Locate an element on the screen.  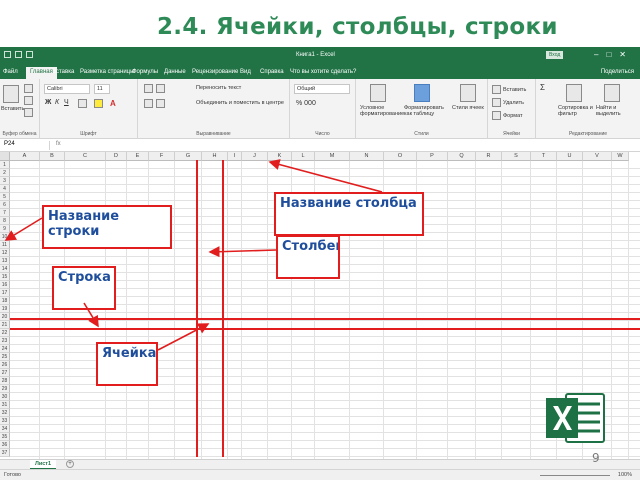
sign-in-button: Вход is located at coordinates (555, 55).